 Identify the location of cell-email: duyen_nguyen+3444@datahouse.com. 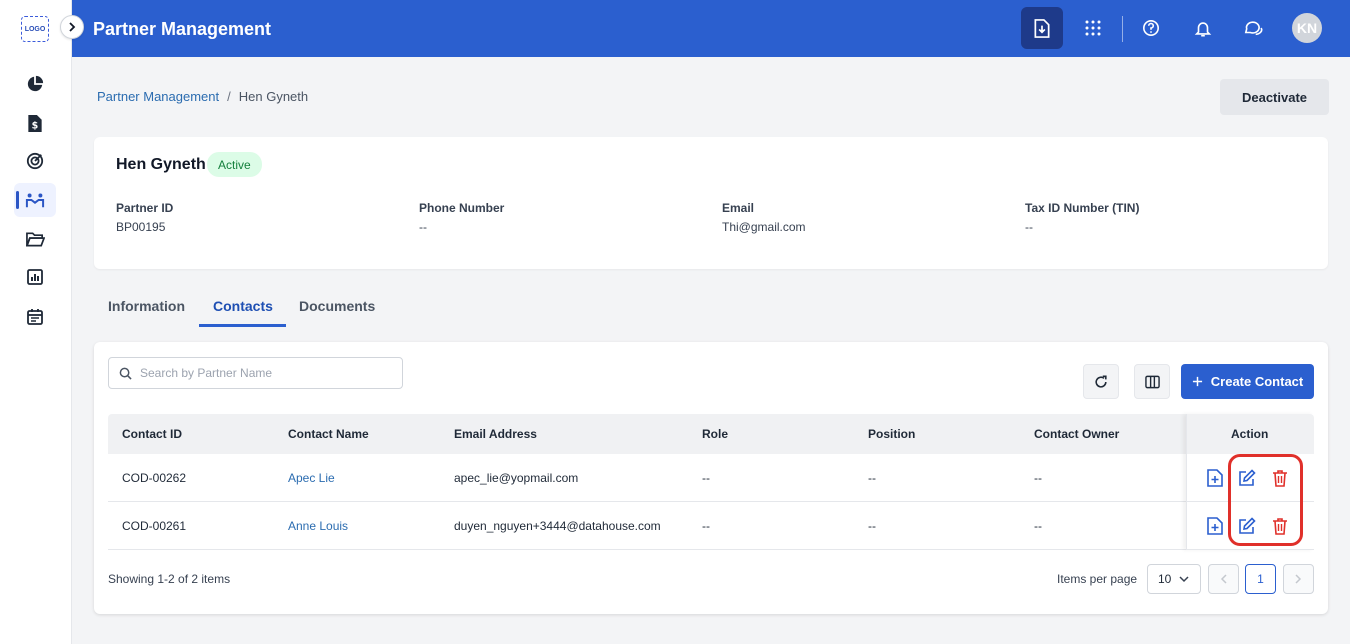
(557, 526).